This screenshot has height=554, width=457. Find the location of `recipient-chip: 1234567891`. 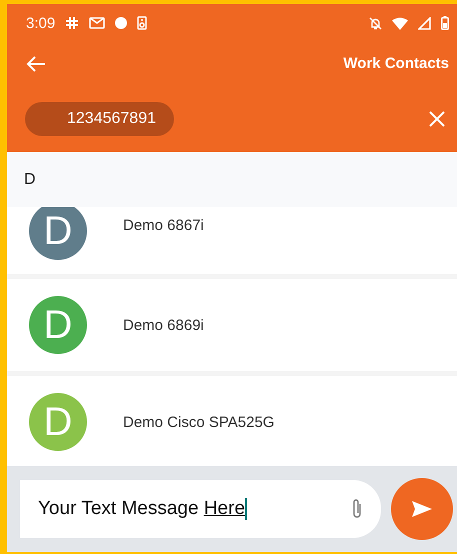

recipient-chip: 1234567891 is located at coordinates (99, 119).